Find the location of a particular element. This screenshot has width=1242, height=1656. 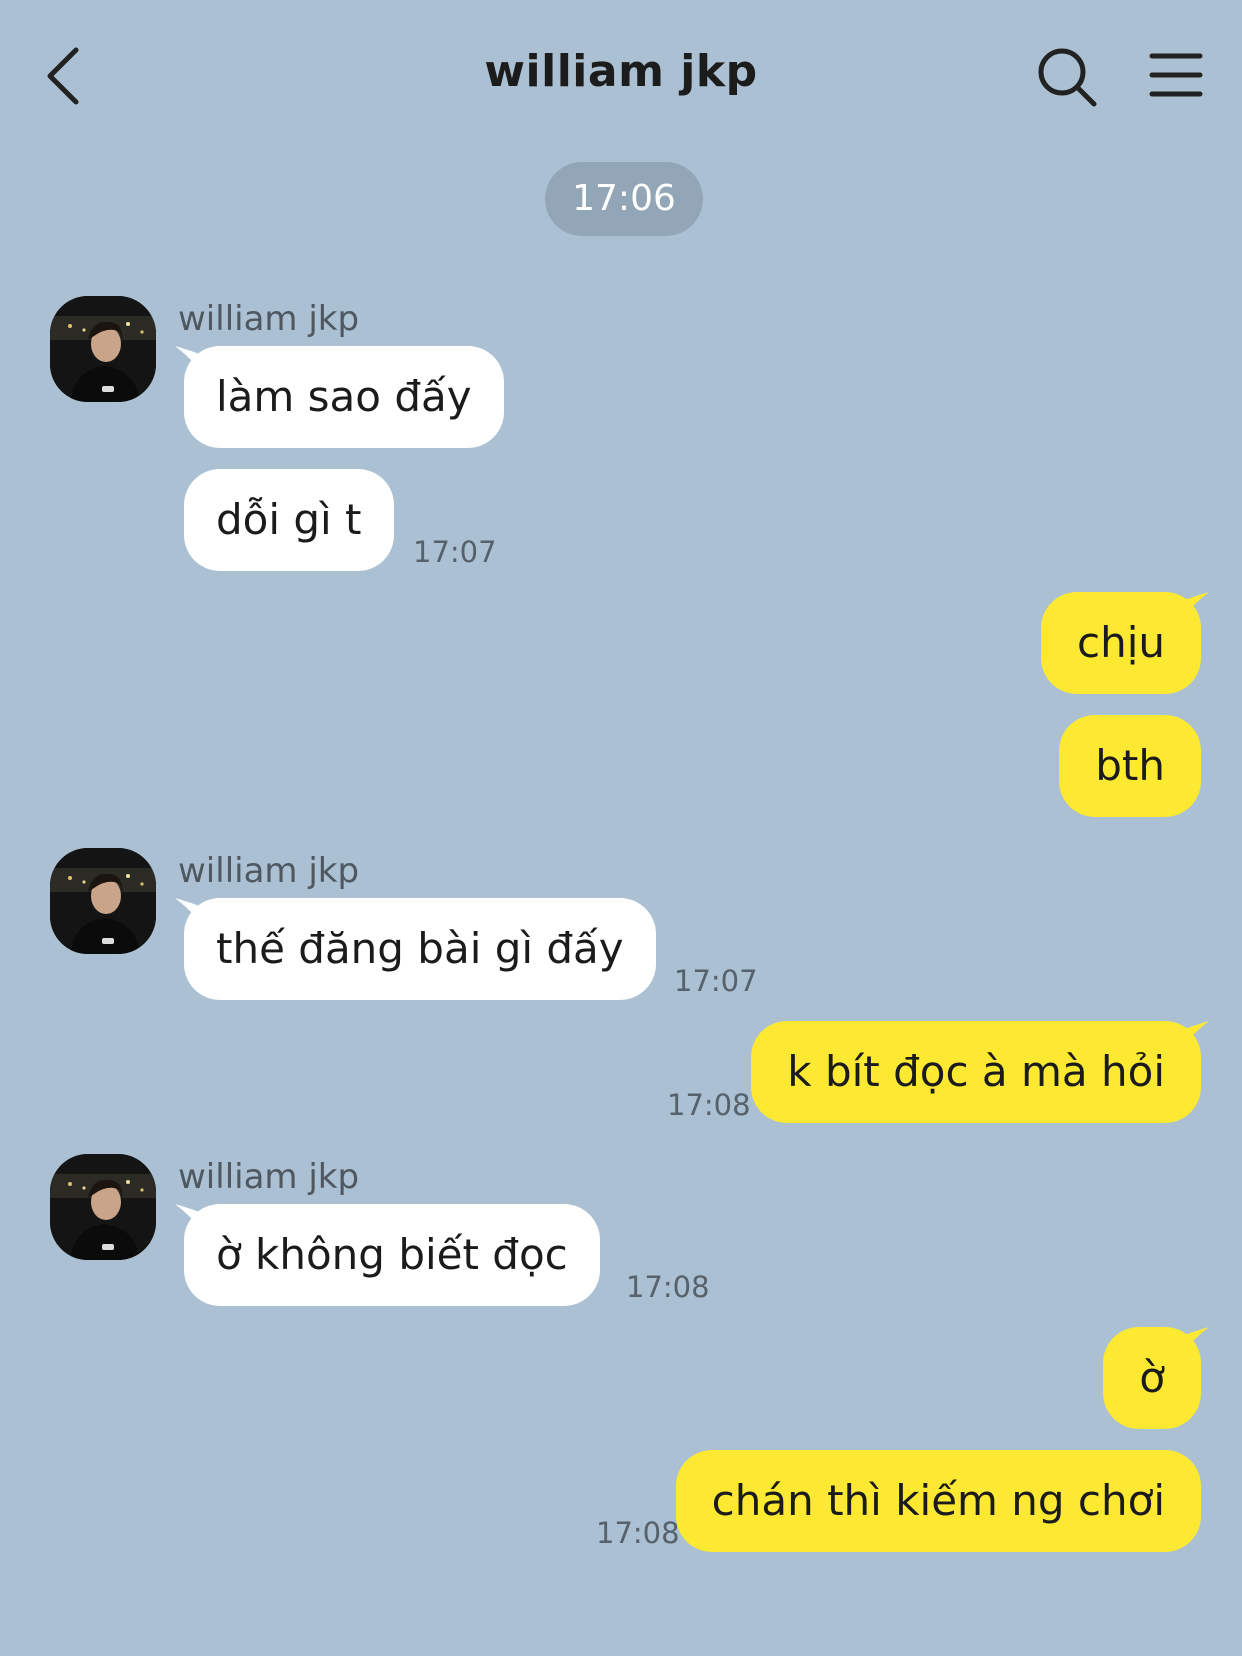

incoming-message-bubble: làm sao đấy is located at coordinates (339, 397).